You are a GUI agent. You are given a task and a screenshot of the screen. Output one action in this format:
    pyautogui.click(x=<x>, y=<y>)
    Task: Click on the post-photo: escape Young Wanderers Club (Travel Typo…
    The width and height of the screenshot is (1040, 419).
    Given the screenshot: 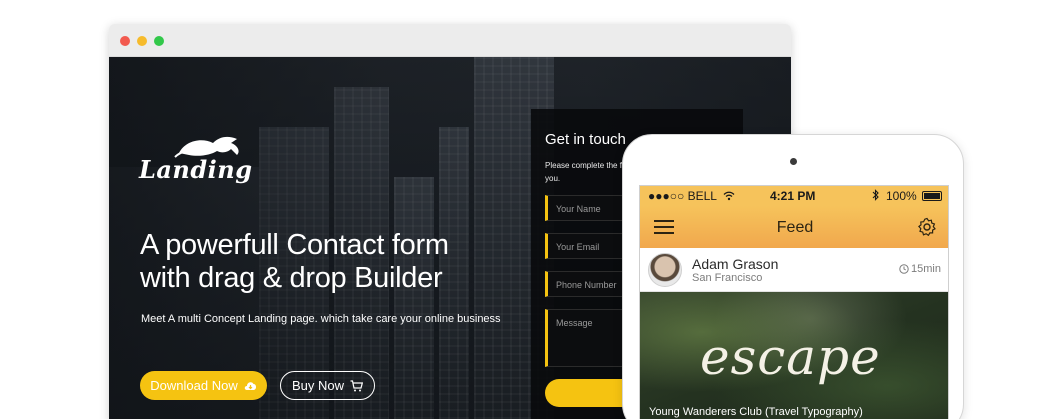 What is the action you would take?
    pyautogui.click(x=794, y=355)
    